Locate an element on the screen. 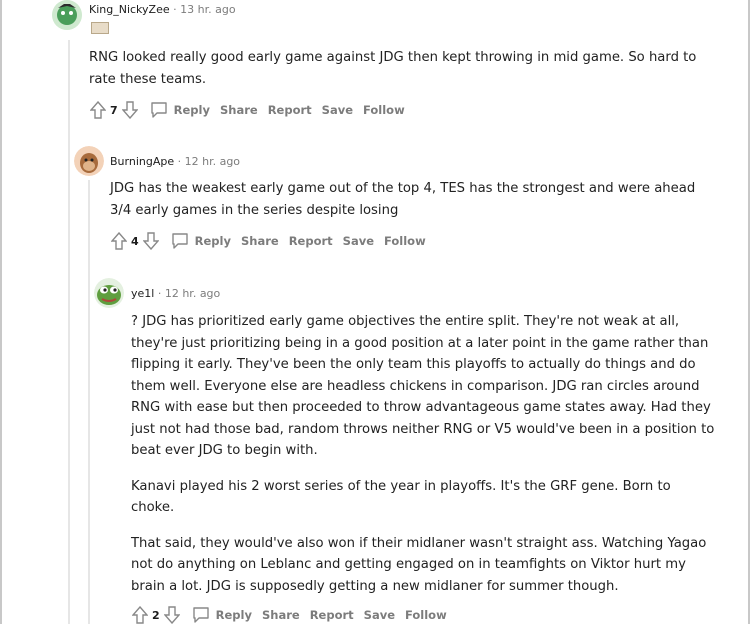 The width and height of the screenshot is (750, 624). comment-meta: ye1l · 12 hr. ago is located at coordinates (175, 293).